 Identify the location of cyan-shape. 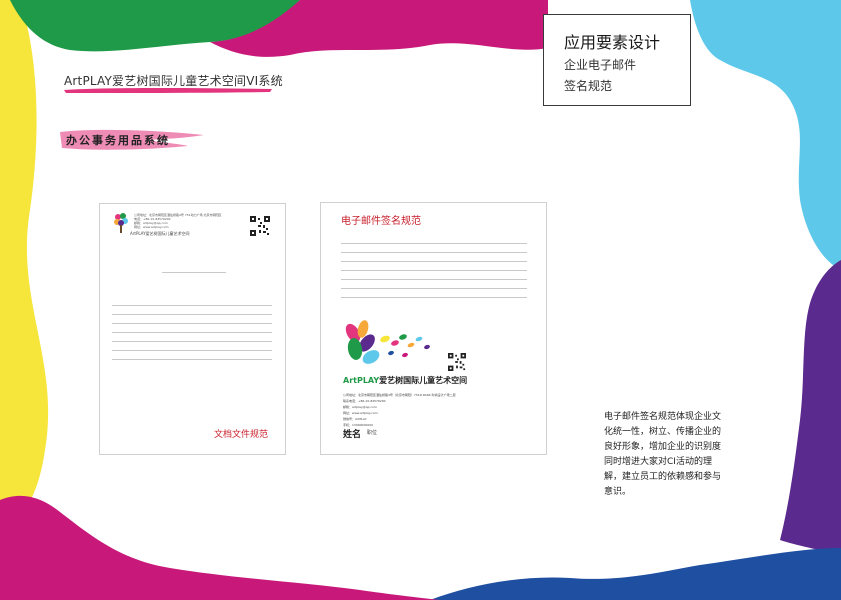
(765, 135).